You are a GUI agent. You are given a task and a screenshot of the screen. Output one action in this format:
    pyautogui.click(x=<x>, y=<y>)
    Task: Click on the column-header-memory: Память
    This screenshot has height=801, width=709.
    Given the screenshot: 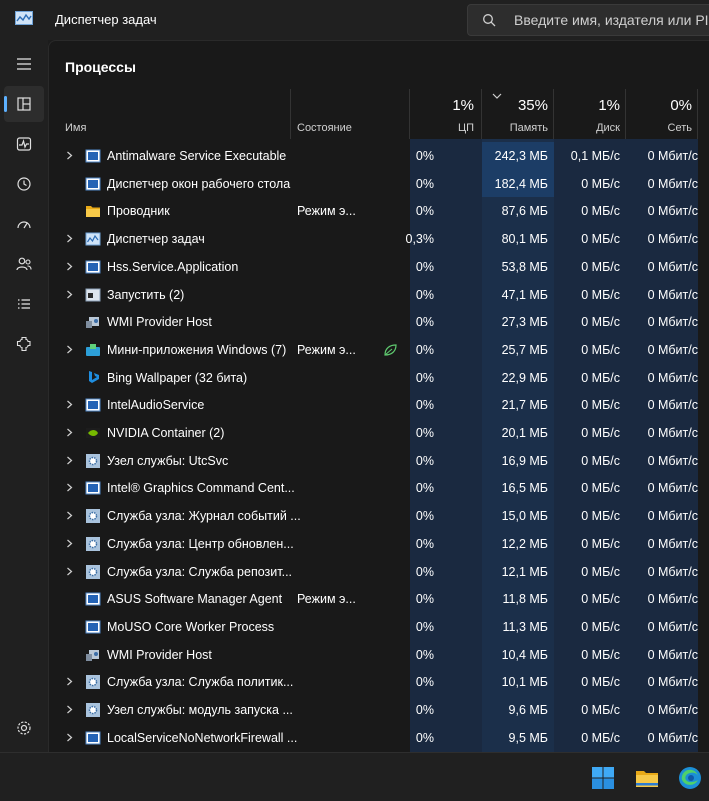 What is the action you would take?
    pyautogui.click(x=529, y=128)
    